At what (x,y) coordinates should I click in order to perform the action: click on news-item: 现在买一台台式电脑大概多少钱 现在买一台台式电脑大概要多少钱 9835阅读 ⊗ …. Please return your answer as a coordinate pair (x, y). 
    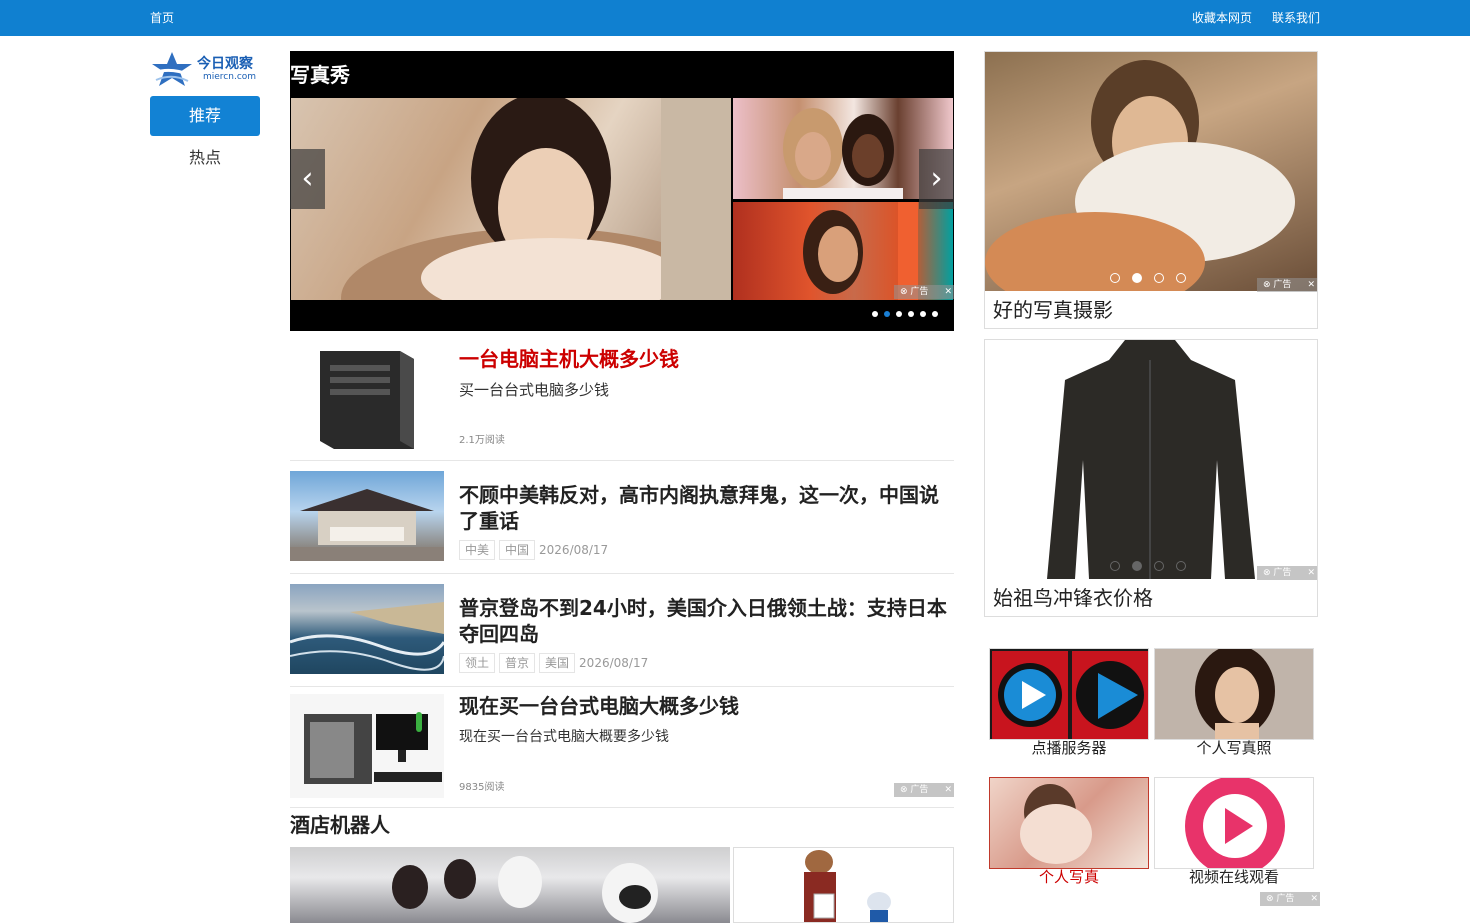
    Looking at the image, I should click on (622, 747).